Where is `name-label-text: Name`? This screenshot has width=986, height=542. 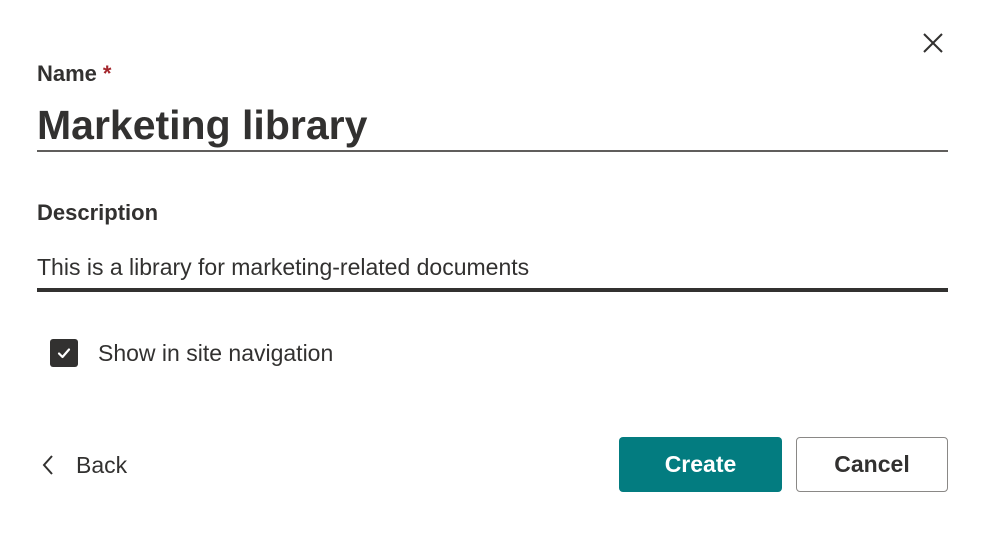 name-label-text: Name is located at coordinates (67, 73).